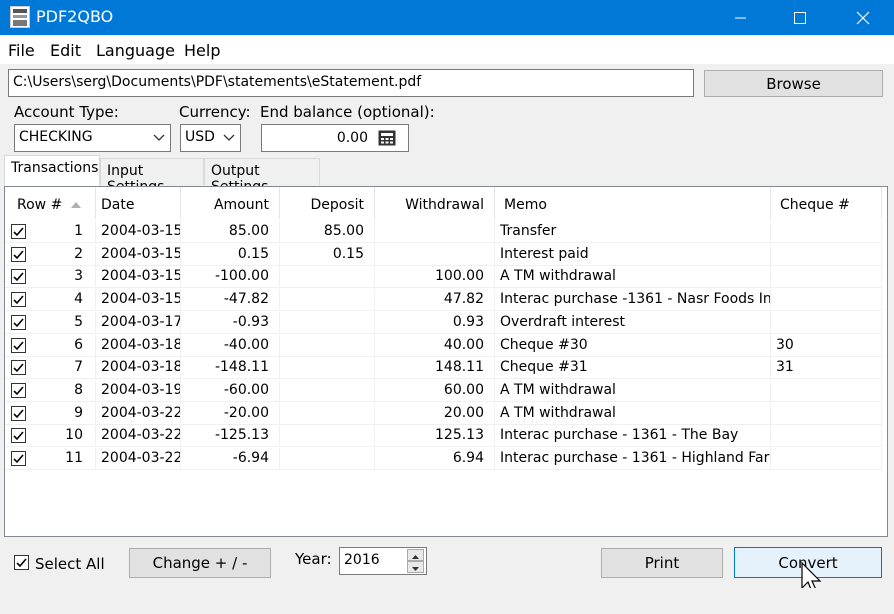  What do you see at coordinates (327, 232) in the screenshot?
I see `cell-deposit: 85.00` at bounding box center [327, 232].